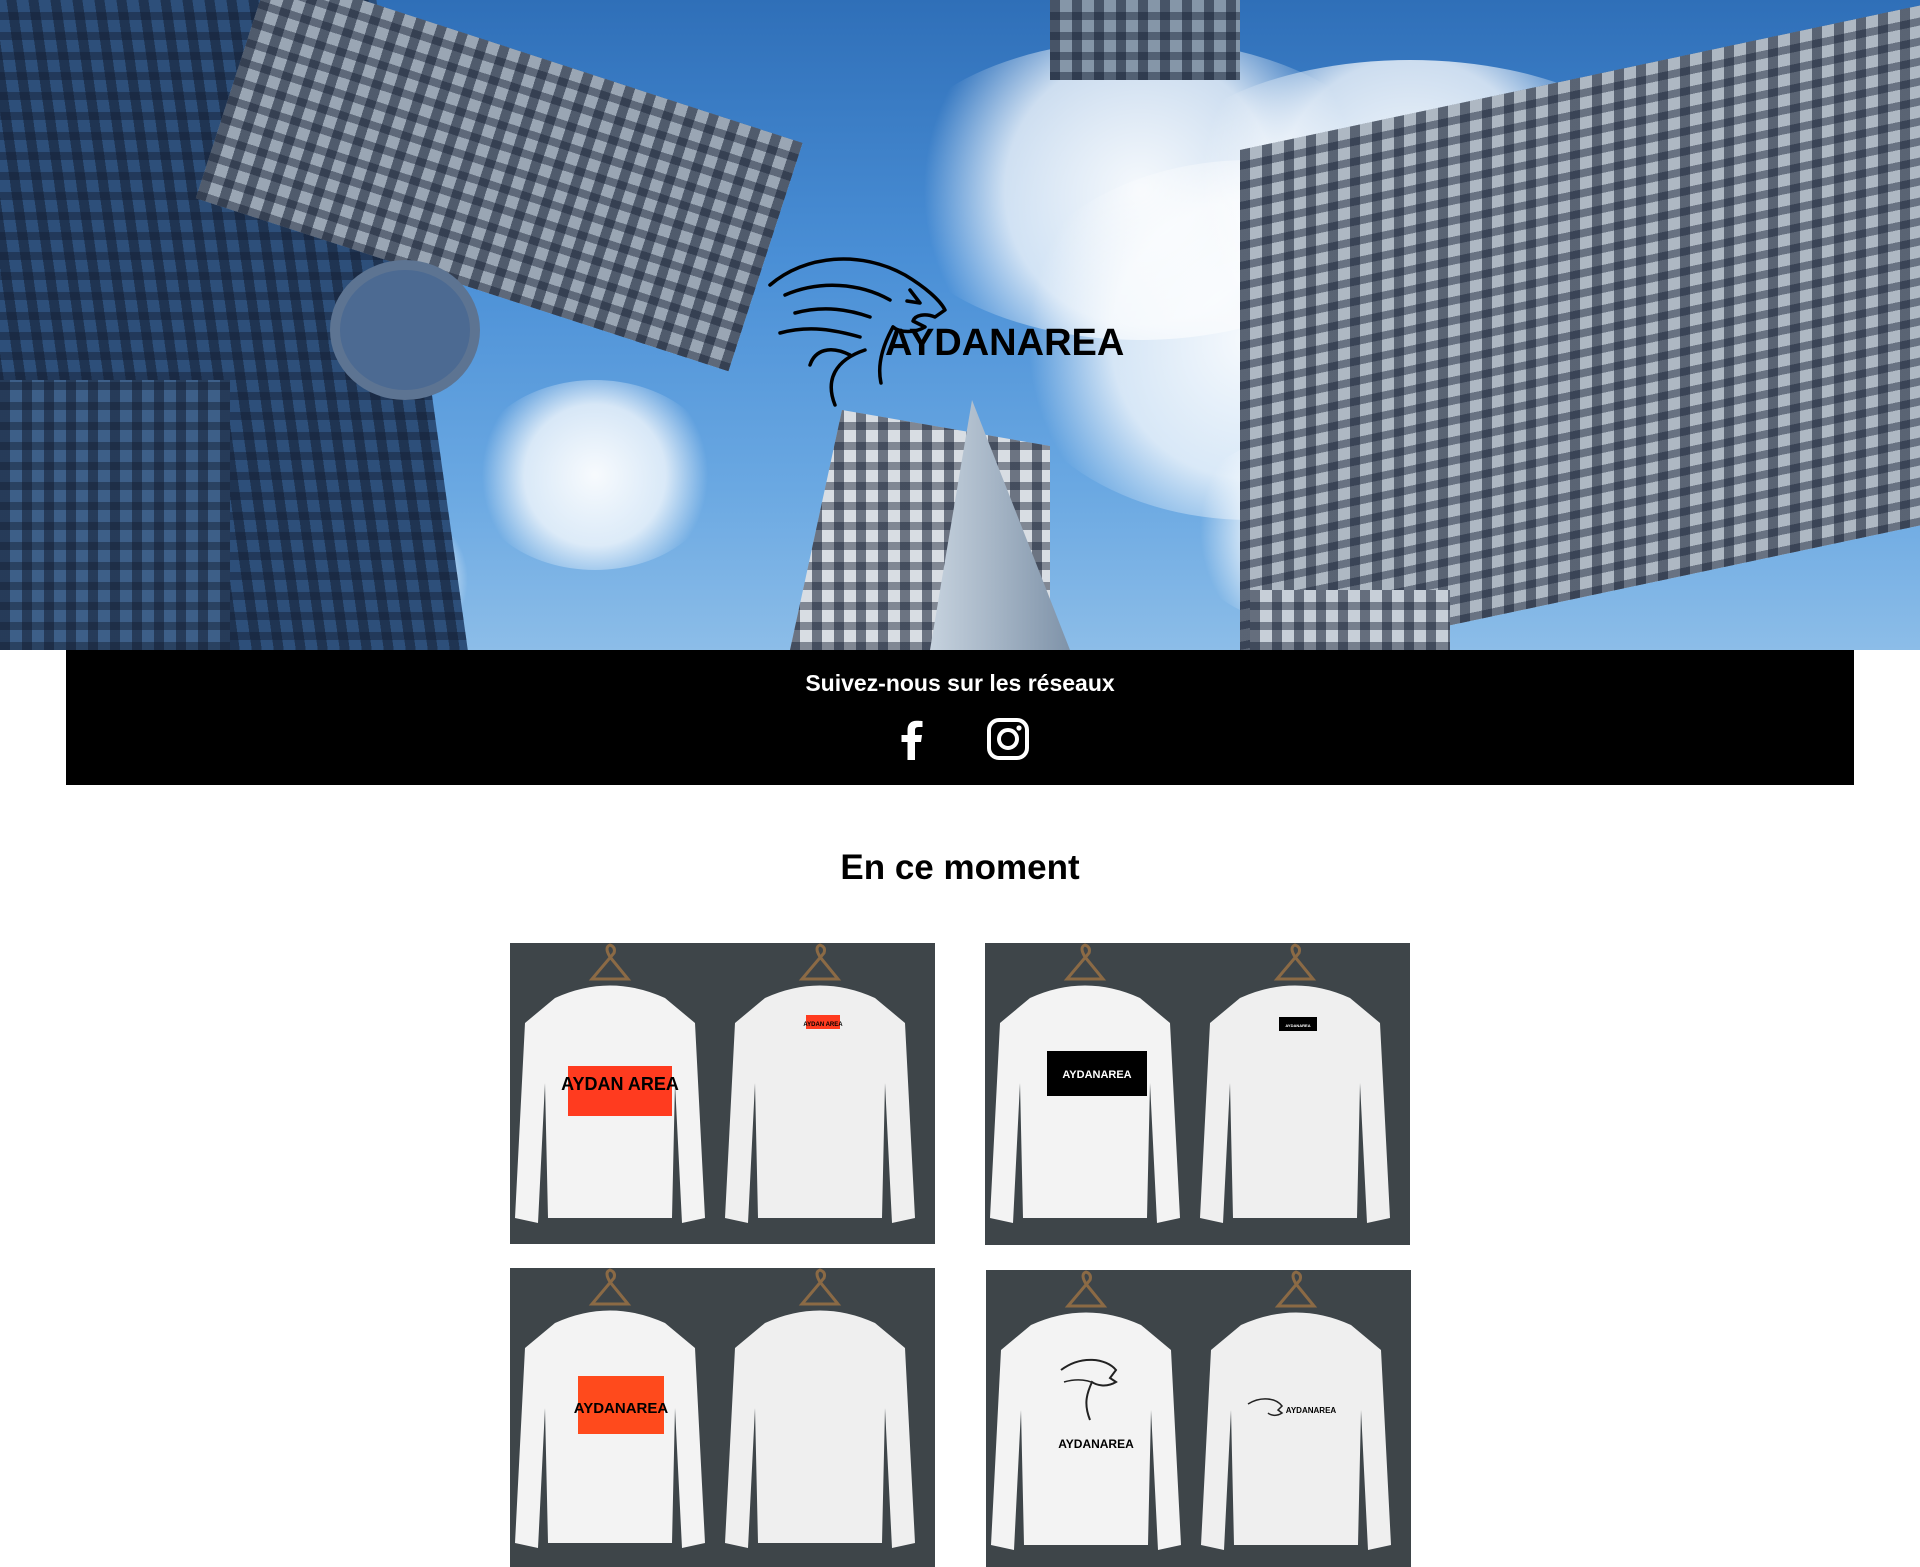  I want to click on facebook-icon, so click(912, 739).